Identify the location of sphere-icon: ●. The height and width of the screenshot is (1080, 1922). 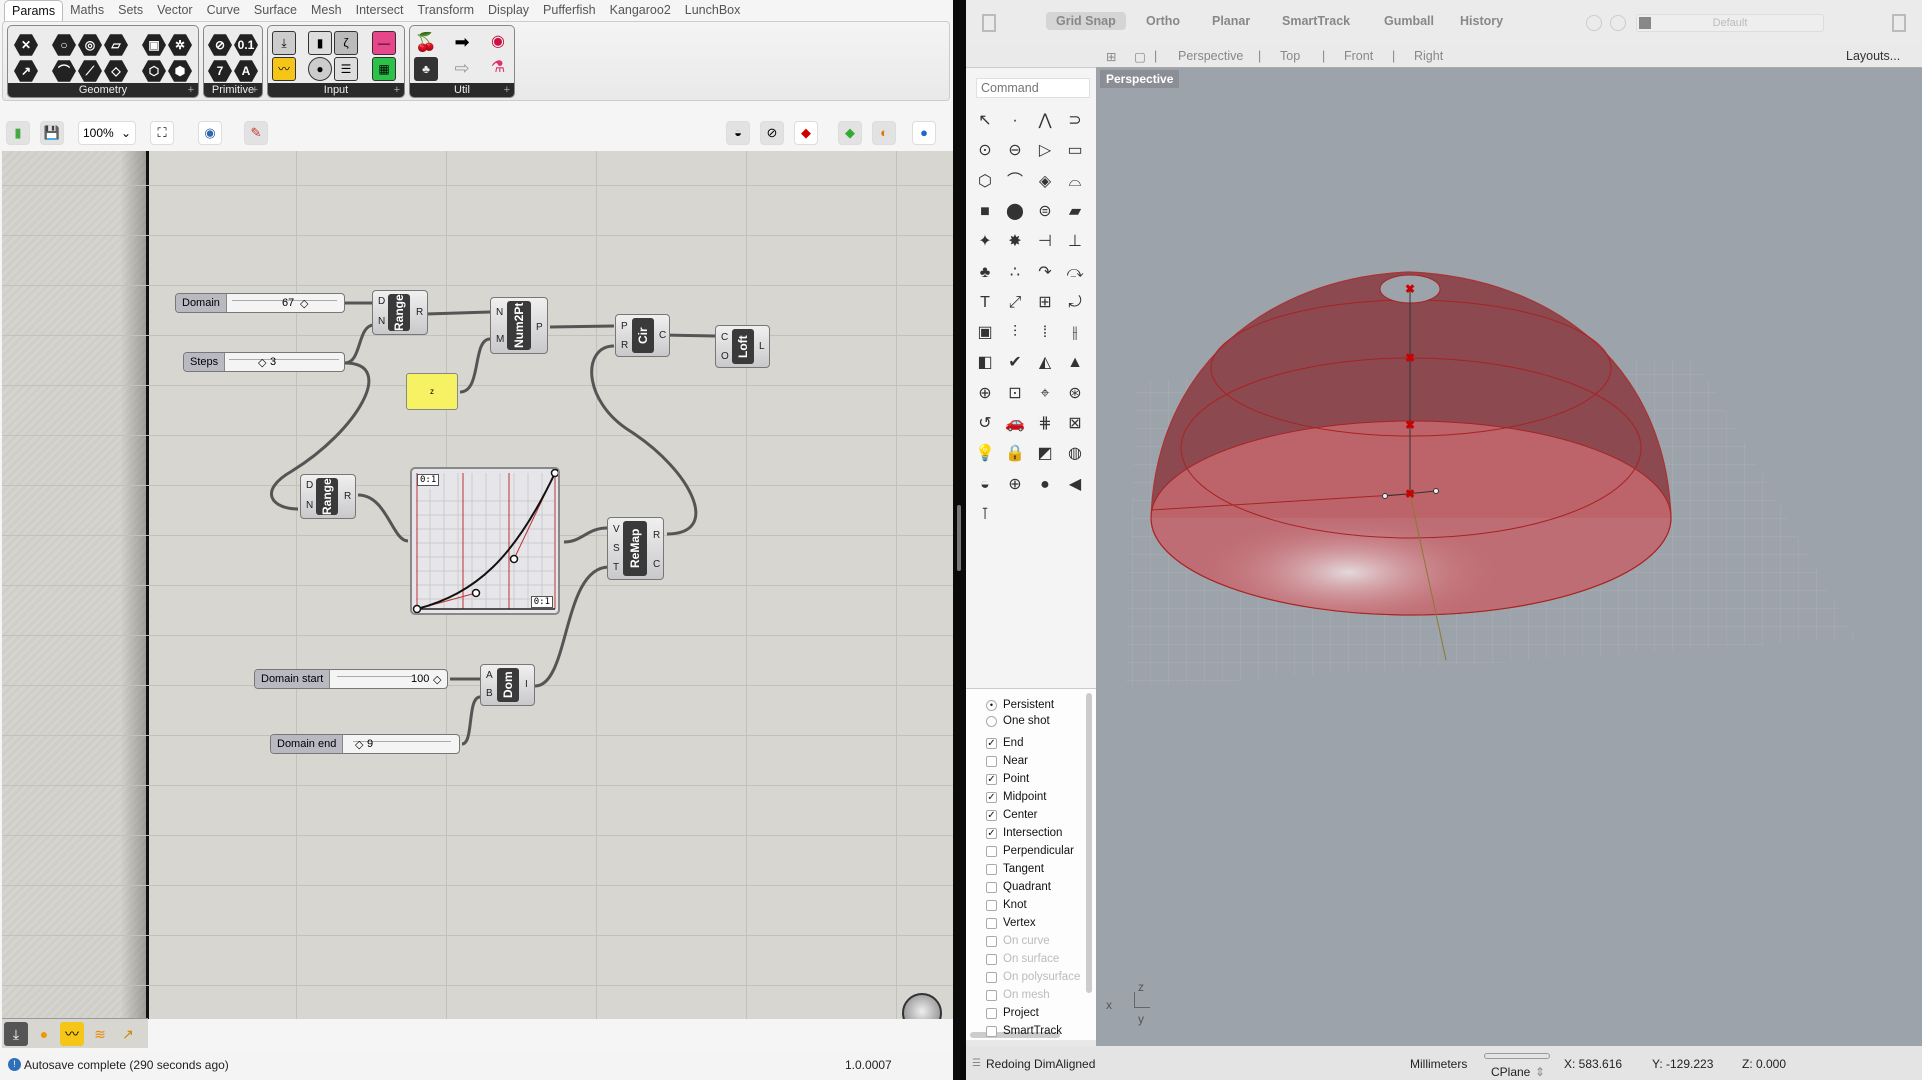
(924, 133).